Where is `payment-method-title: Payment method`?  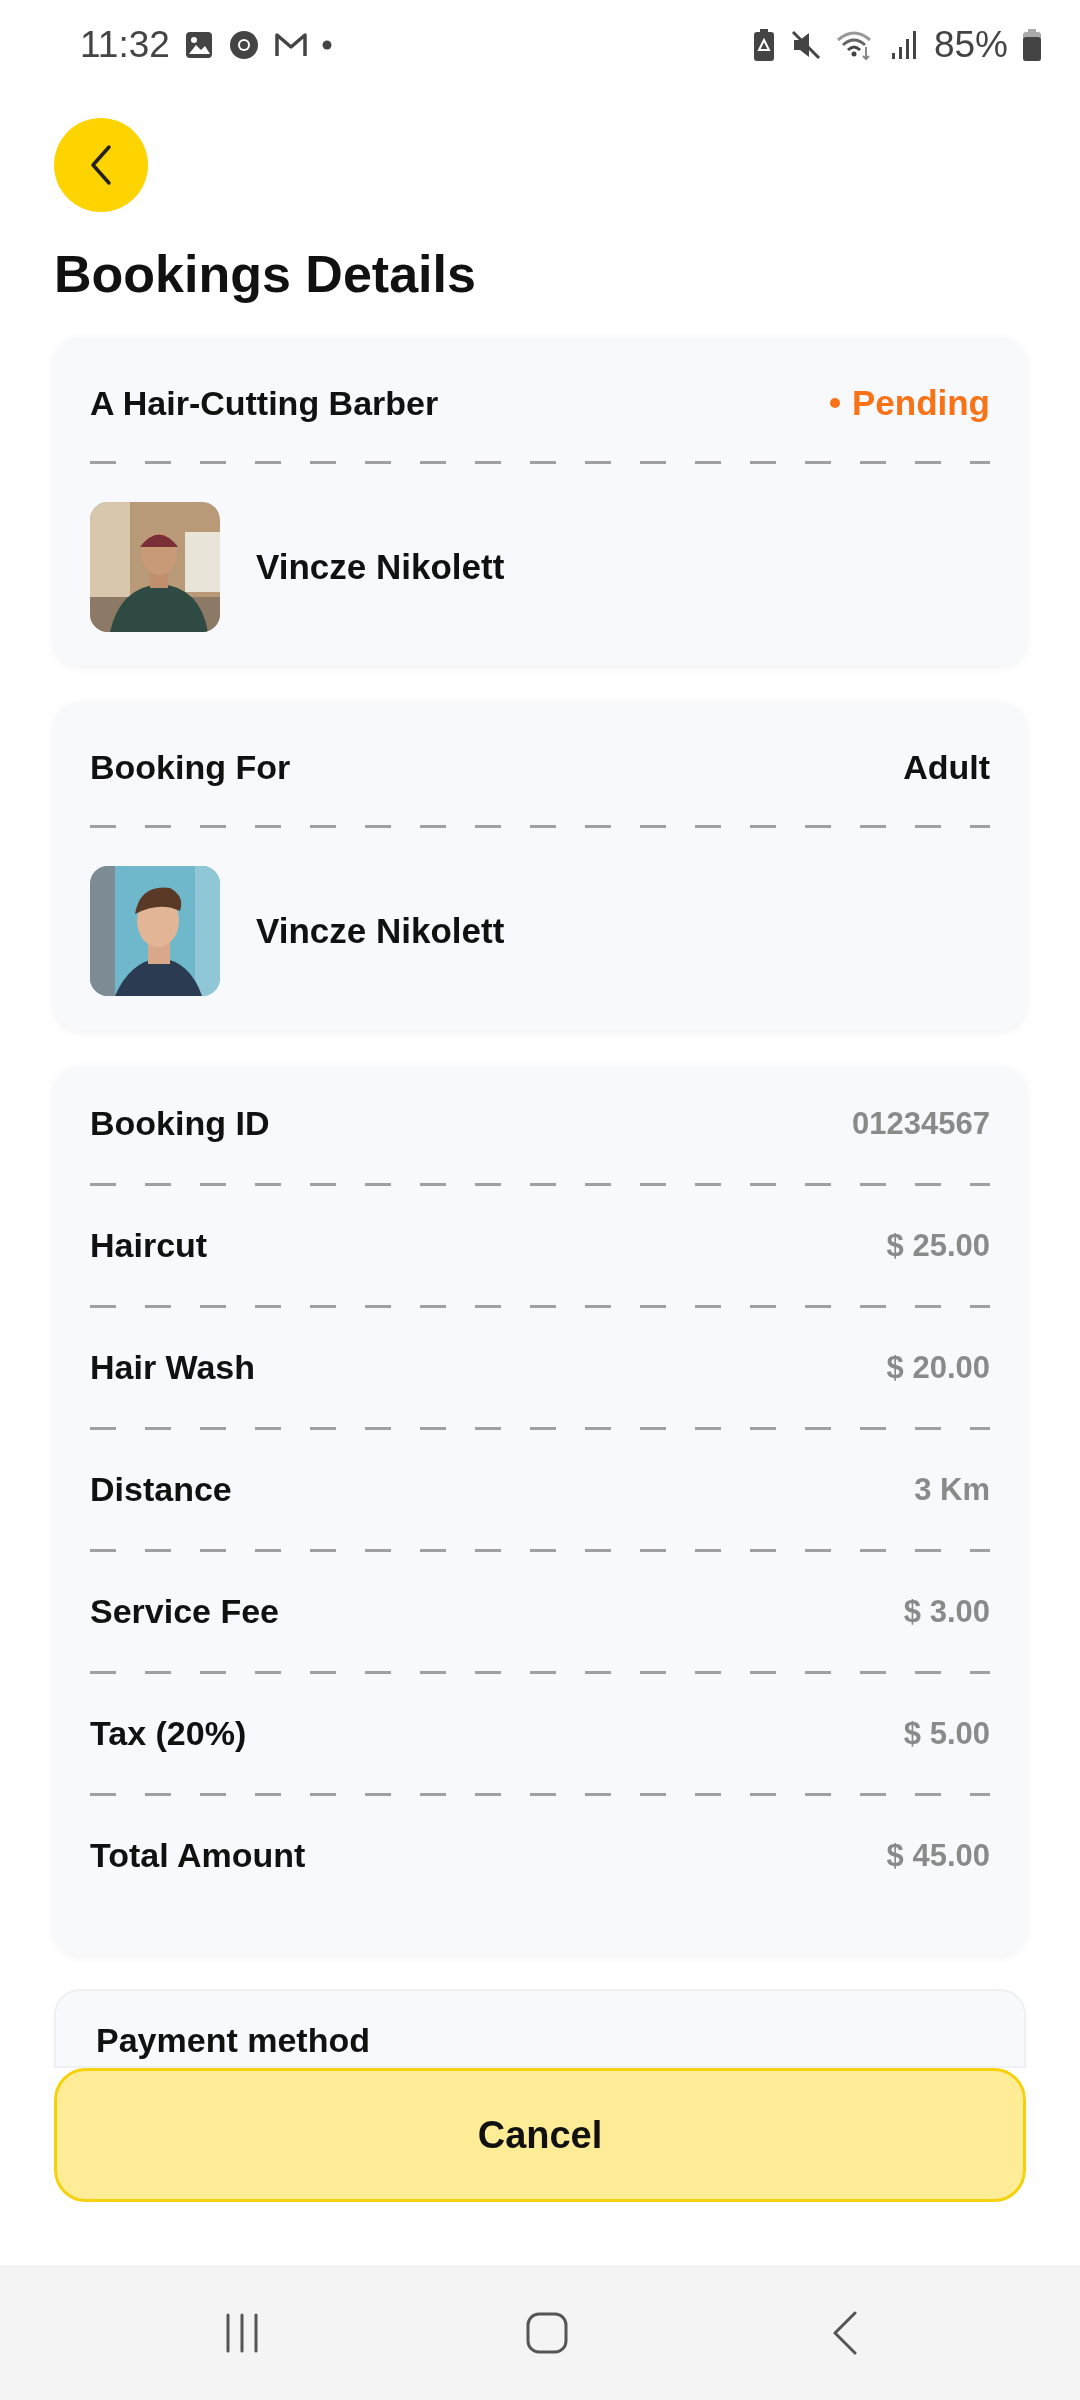
payment-method-title: Payment method is located at coordinates (233, 2040).